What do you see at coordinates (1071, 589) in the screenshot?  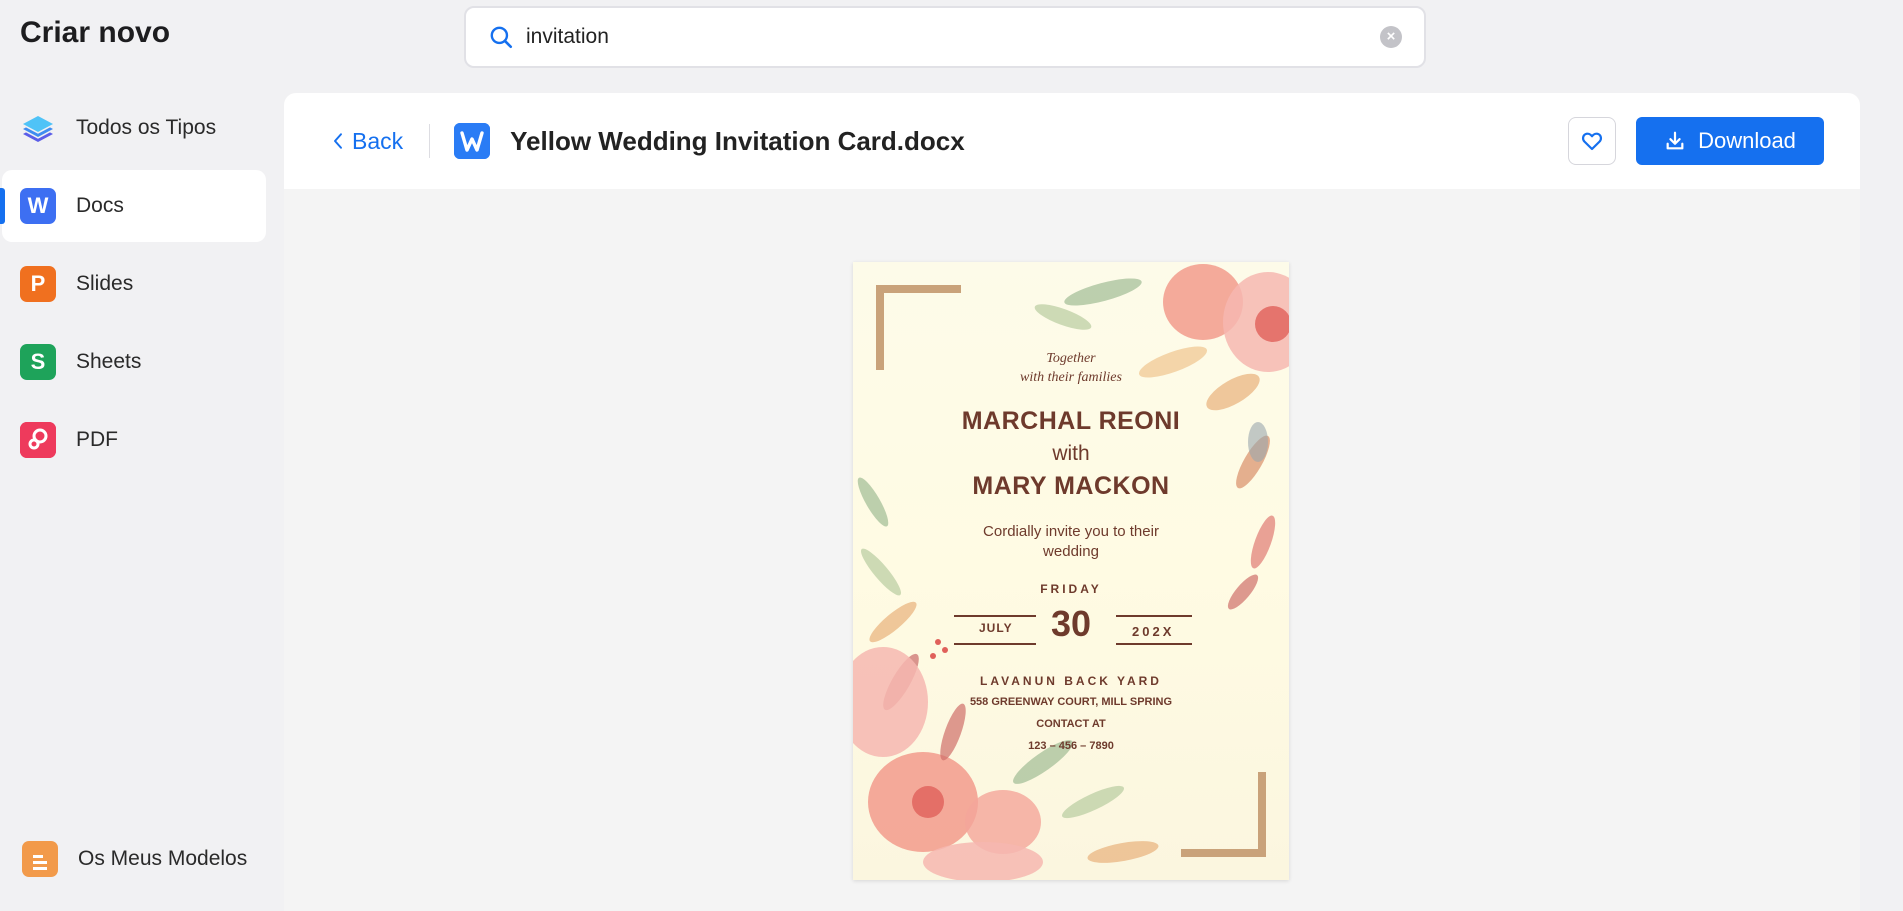 I see `card-weekday: FRIDAY` at bounding box center [1071, 589].